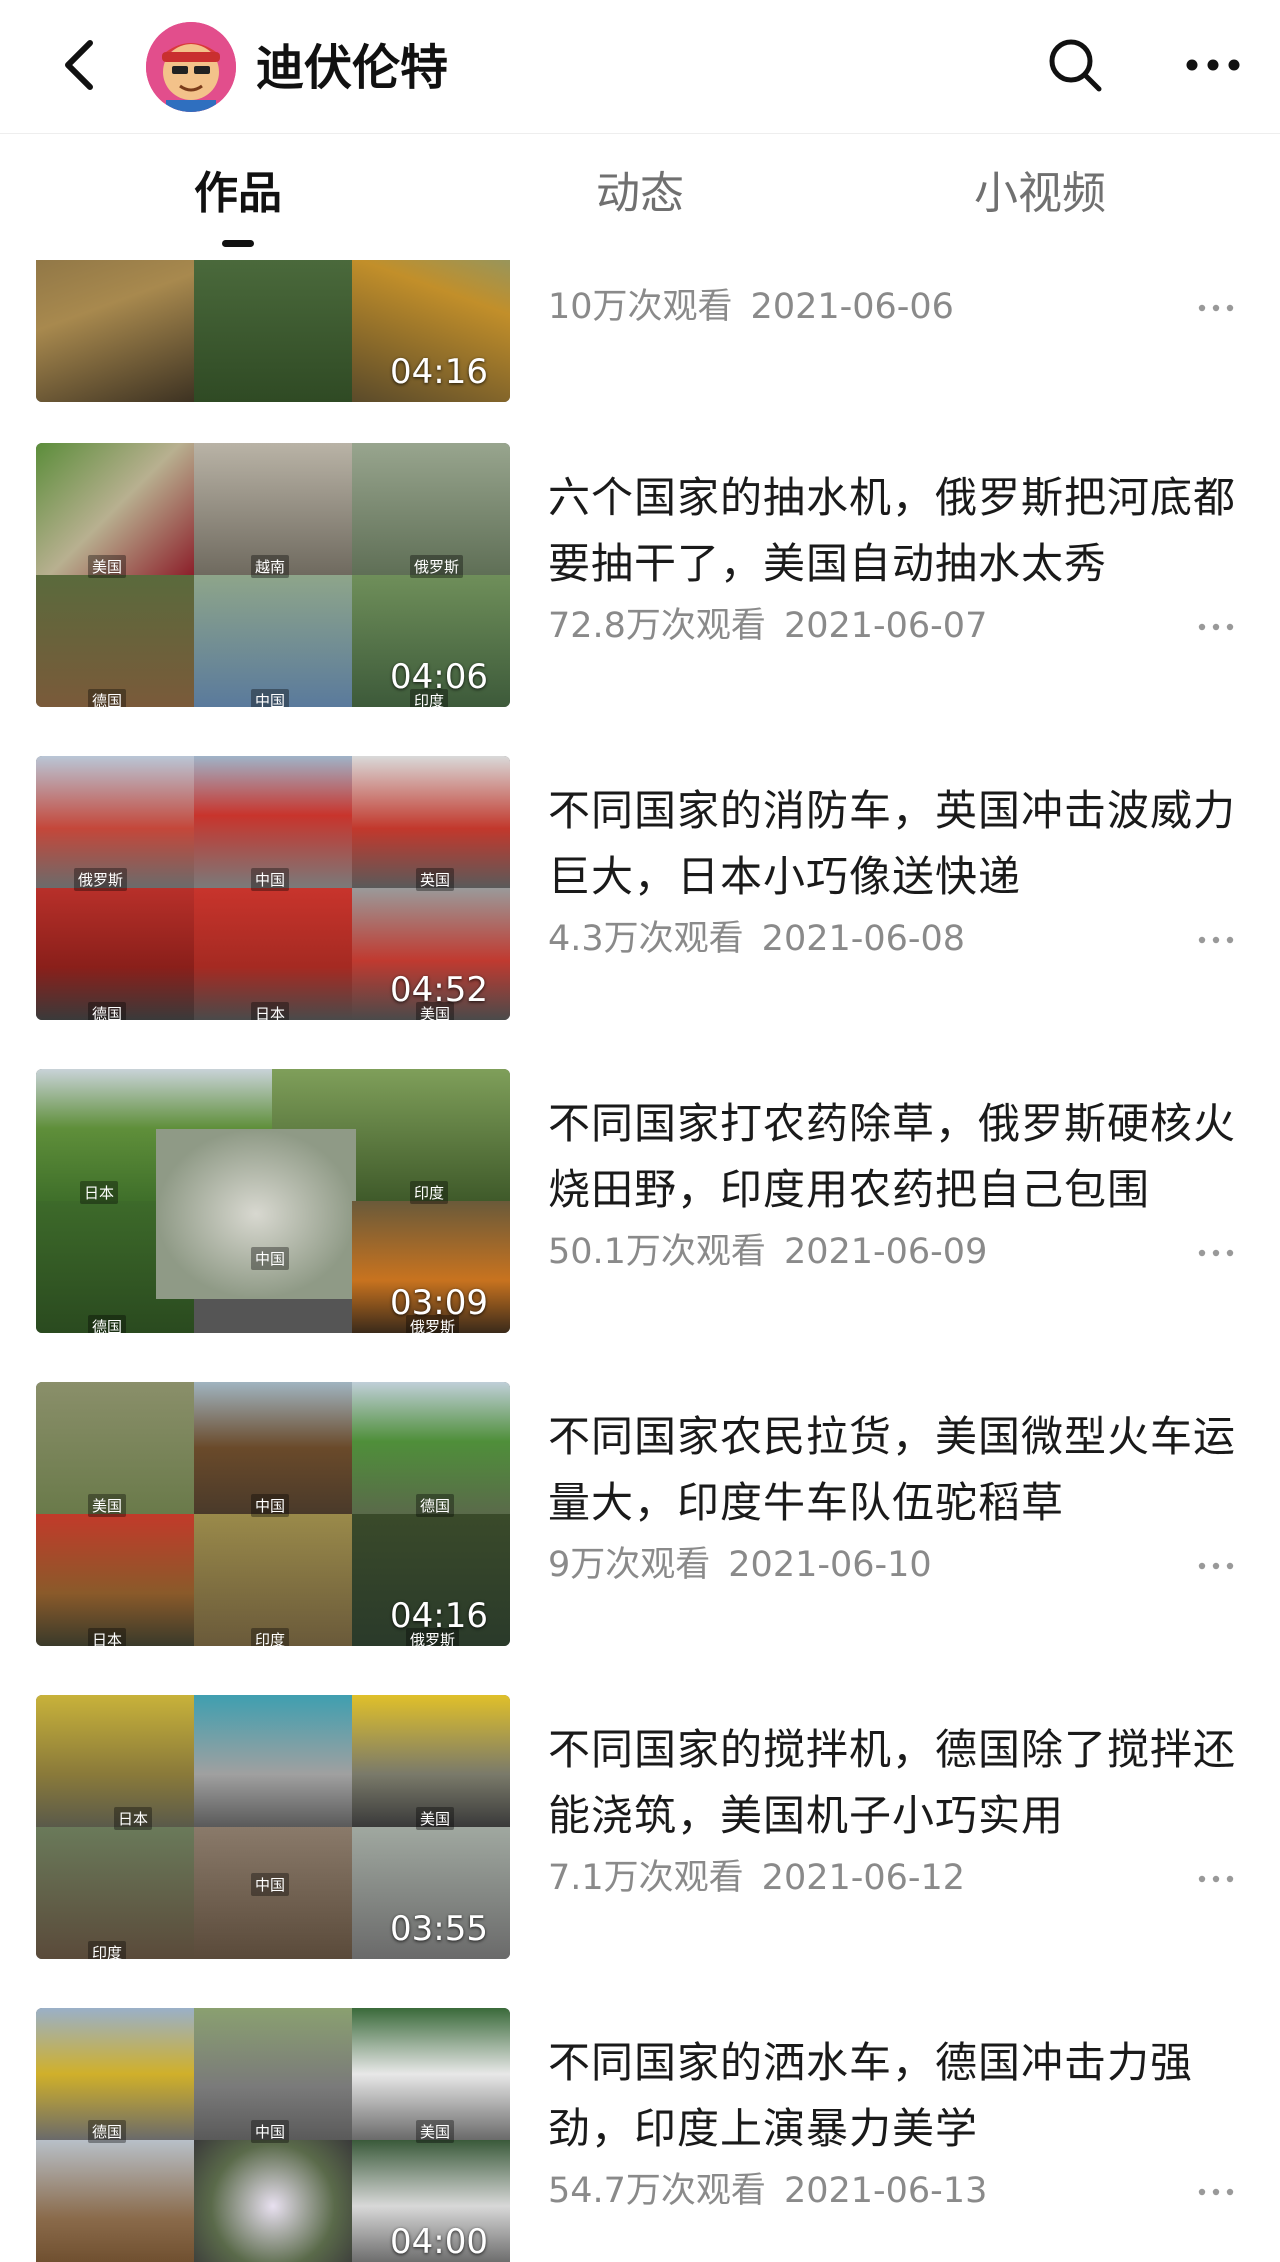 The image size is (1280, 2262). I want to click on view-count: 10万次观看, so click(640, 307).